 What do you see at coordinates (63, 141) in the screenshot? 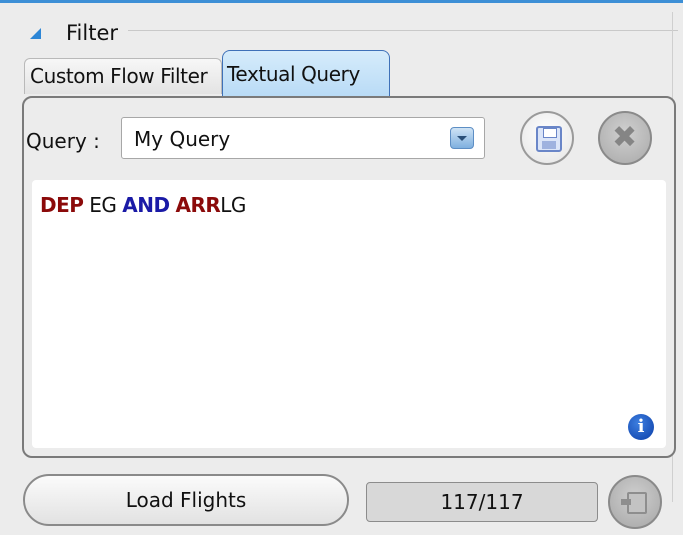
I see `query-label: Query :` at bounding box center [63, 141].